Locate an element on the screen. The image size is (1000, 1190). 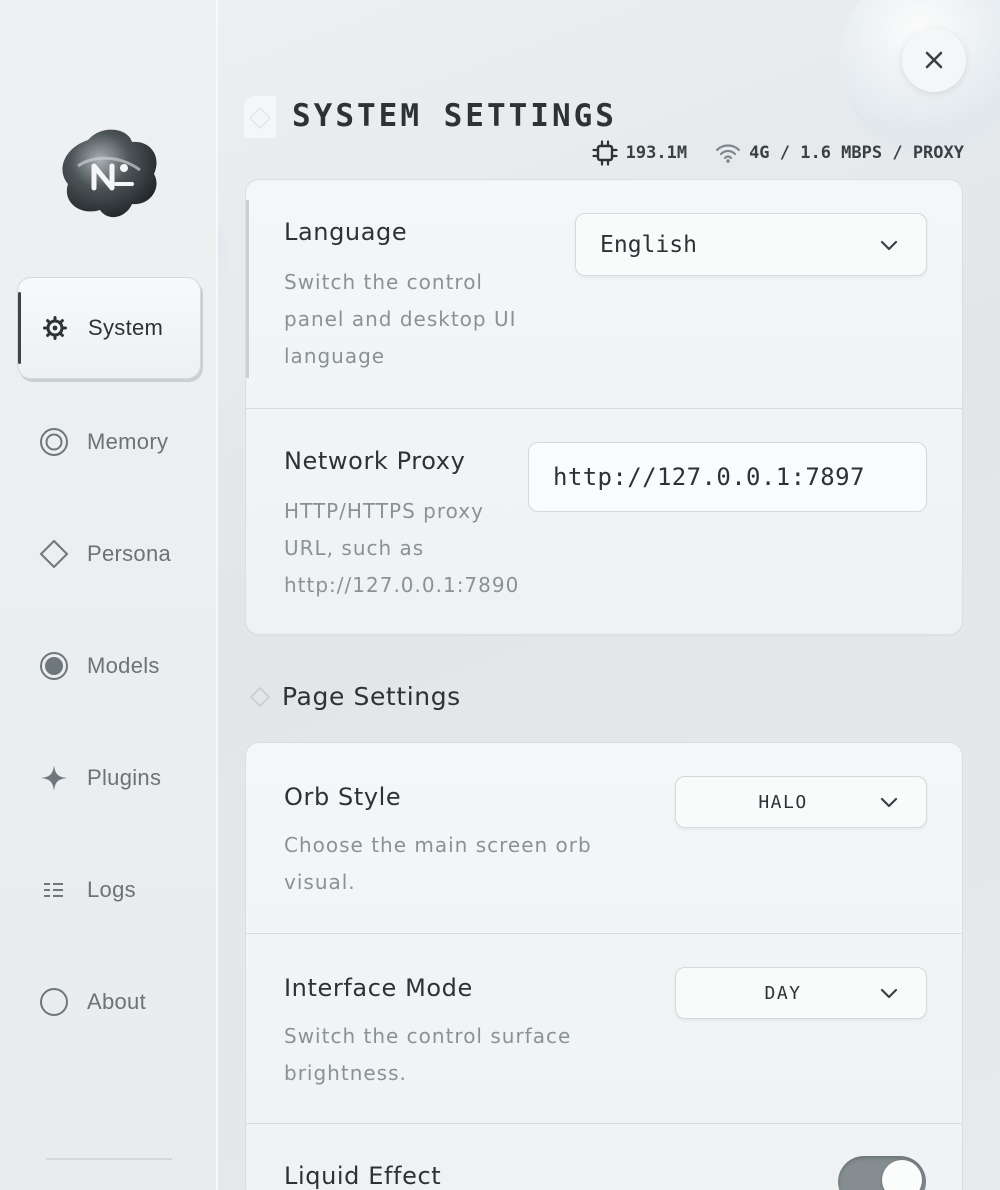
page-settings-header: Page Settings is located at coordinates (355, 696).